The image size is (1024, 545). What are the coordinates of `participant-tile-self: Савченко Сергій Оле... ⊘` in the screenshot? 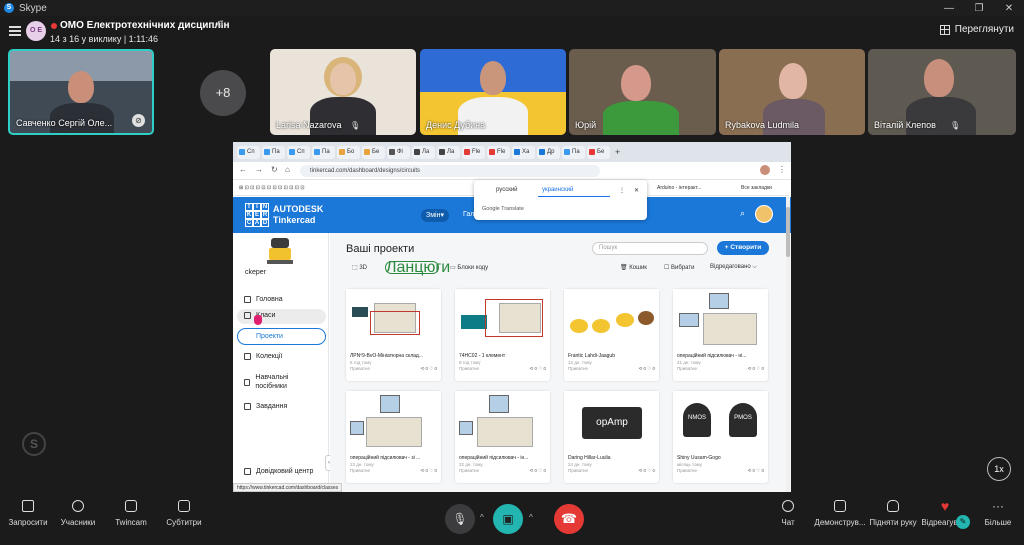 It's located at (81, 92).